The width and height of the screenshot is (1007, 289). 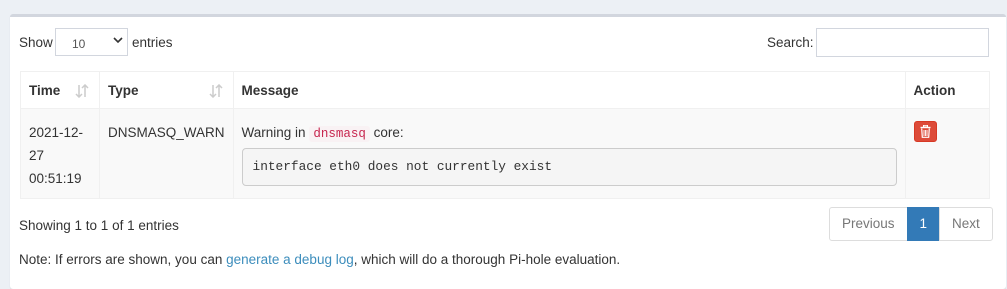 What do you see at coordinates (947, 153) in the screenshot?
I see `cell-action` at bounding box center [947, 153].